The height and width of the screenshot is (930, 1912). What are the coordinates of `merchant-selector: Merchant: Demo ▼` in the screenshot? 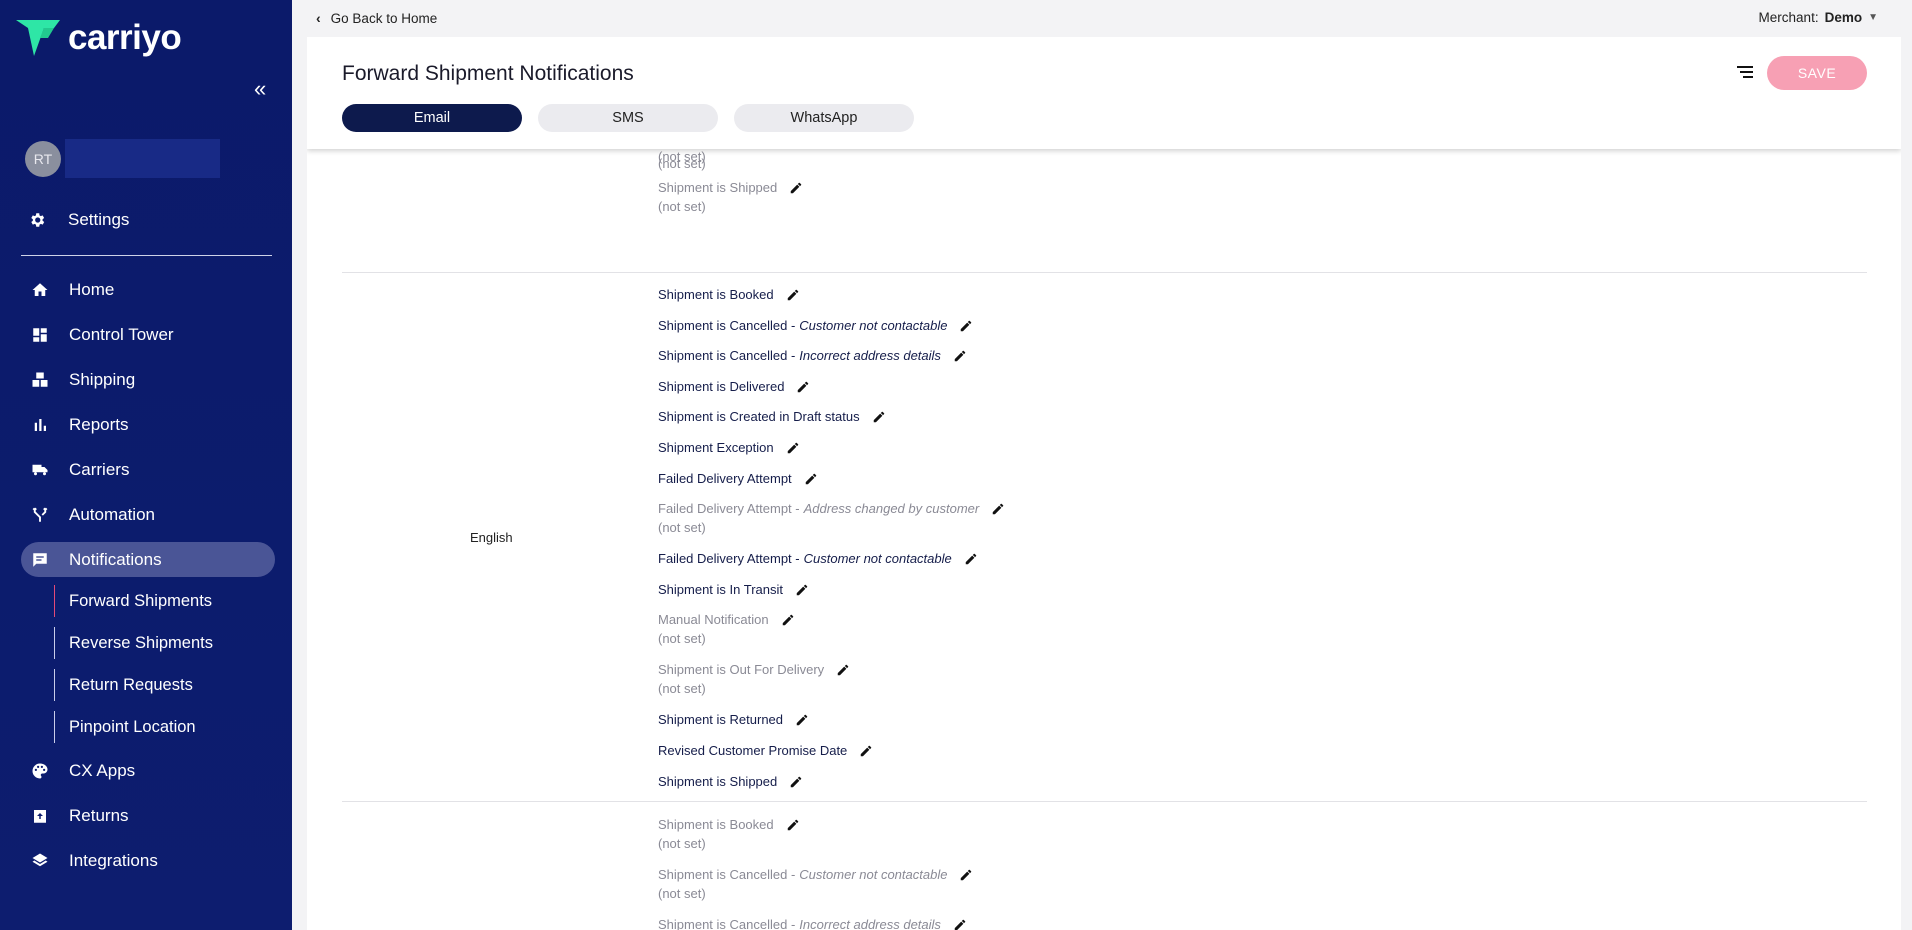 It's located at (1818, 17).